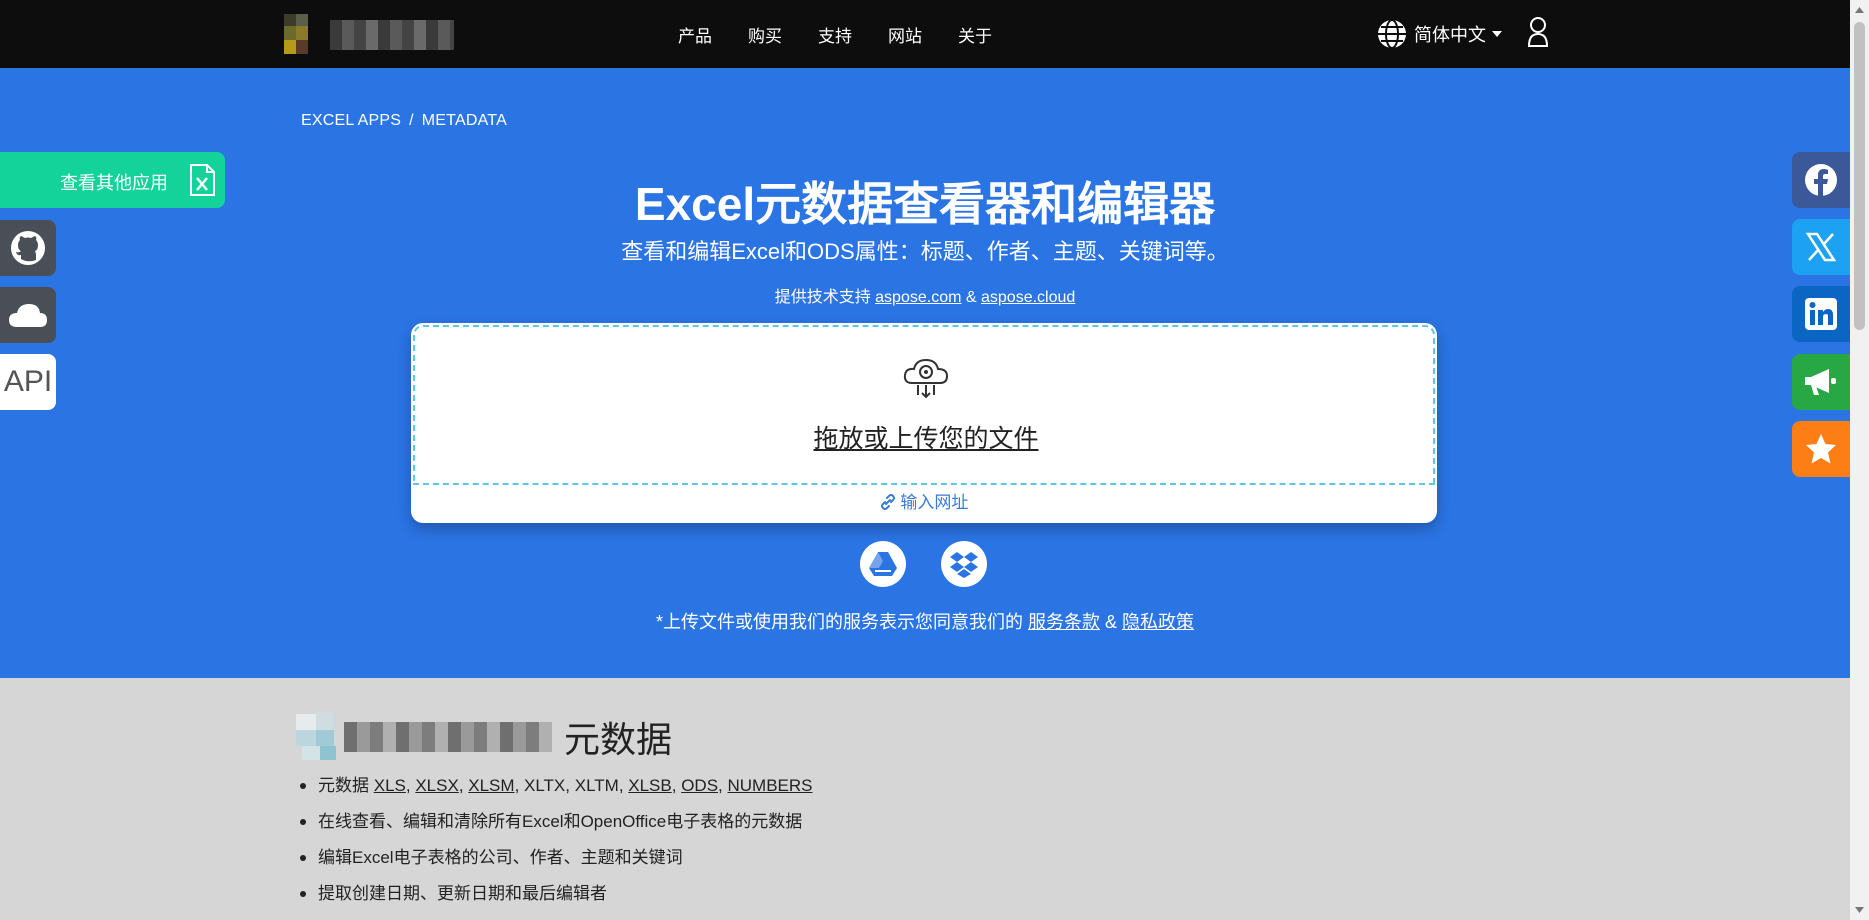 The image size is (1869, 920). I want to click on scrollbar-thumb, so click(1859, 176).